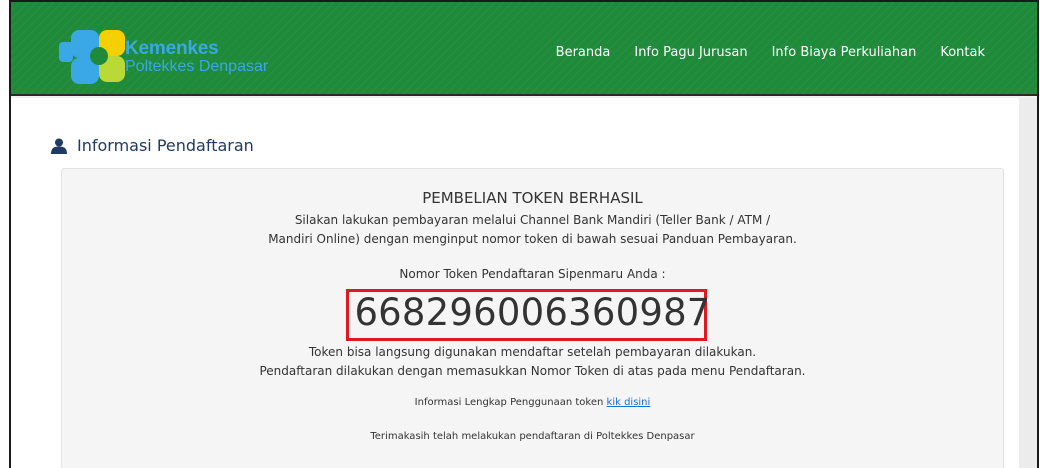 Image resolution: width=1040 pixels, height=468 pixels. Describe the element at coordinates (95, 55) in the screenshot. I see `kemenkes-logo-icon` at that location.